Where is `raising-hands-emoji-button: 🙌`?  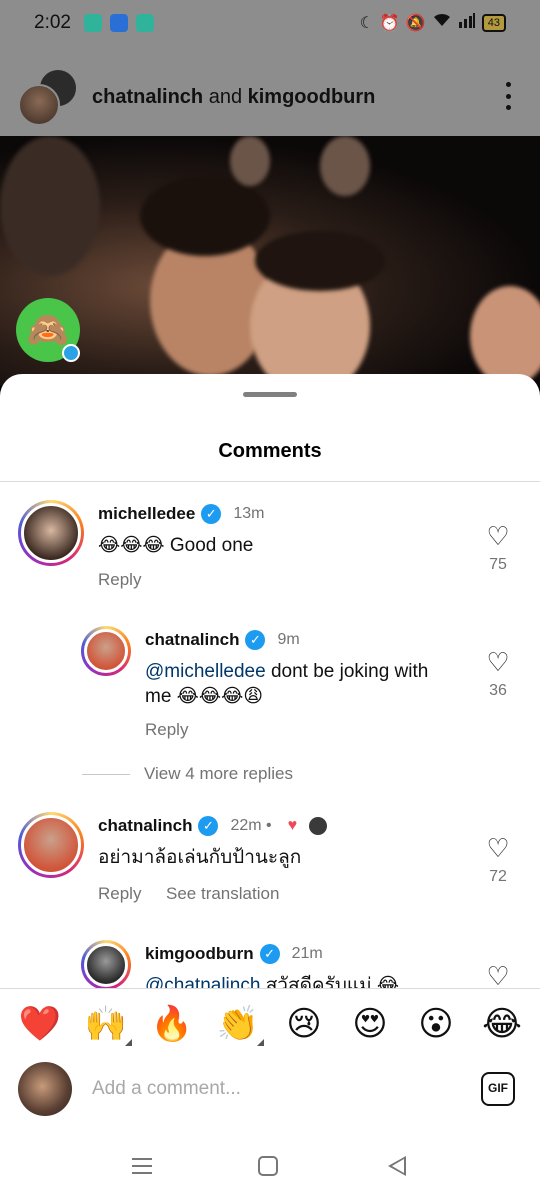
raising-hands-emoji-button: 🙌 is located at coordinates (108, 1024).